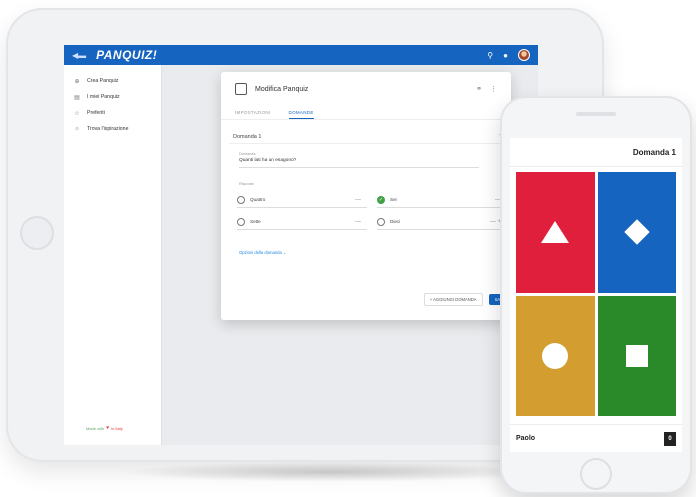  What do you see at coordinates (247, 136) in the screenshot?
I see `question-heading: Domanda 1` at bounding box center [247, 136].